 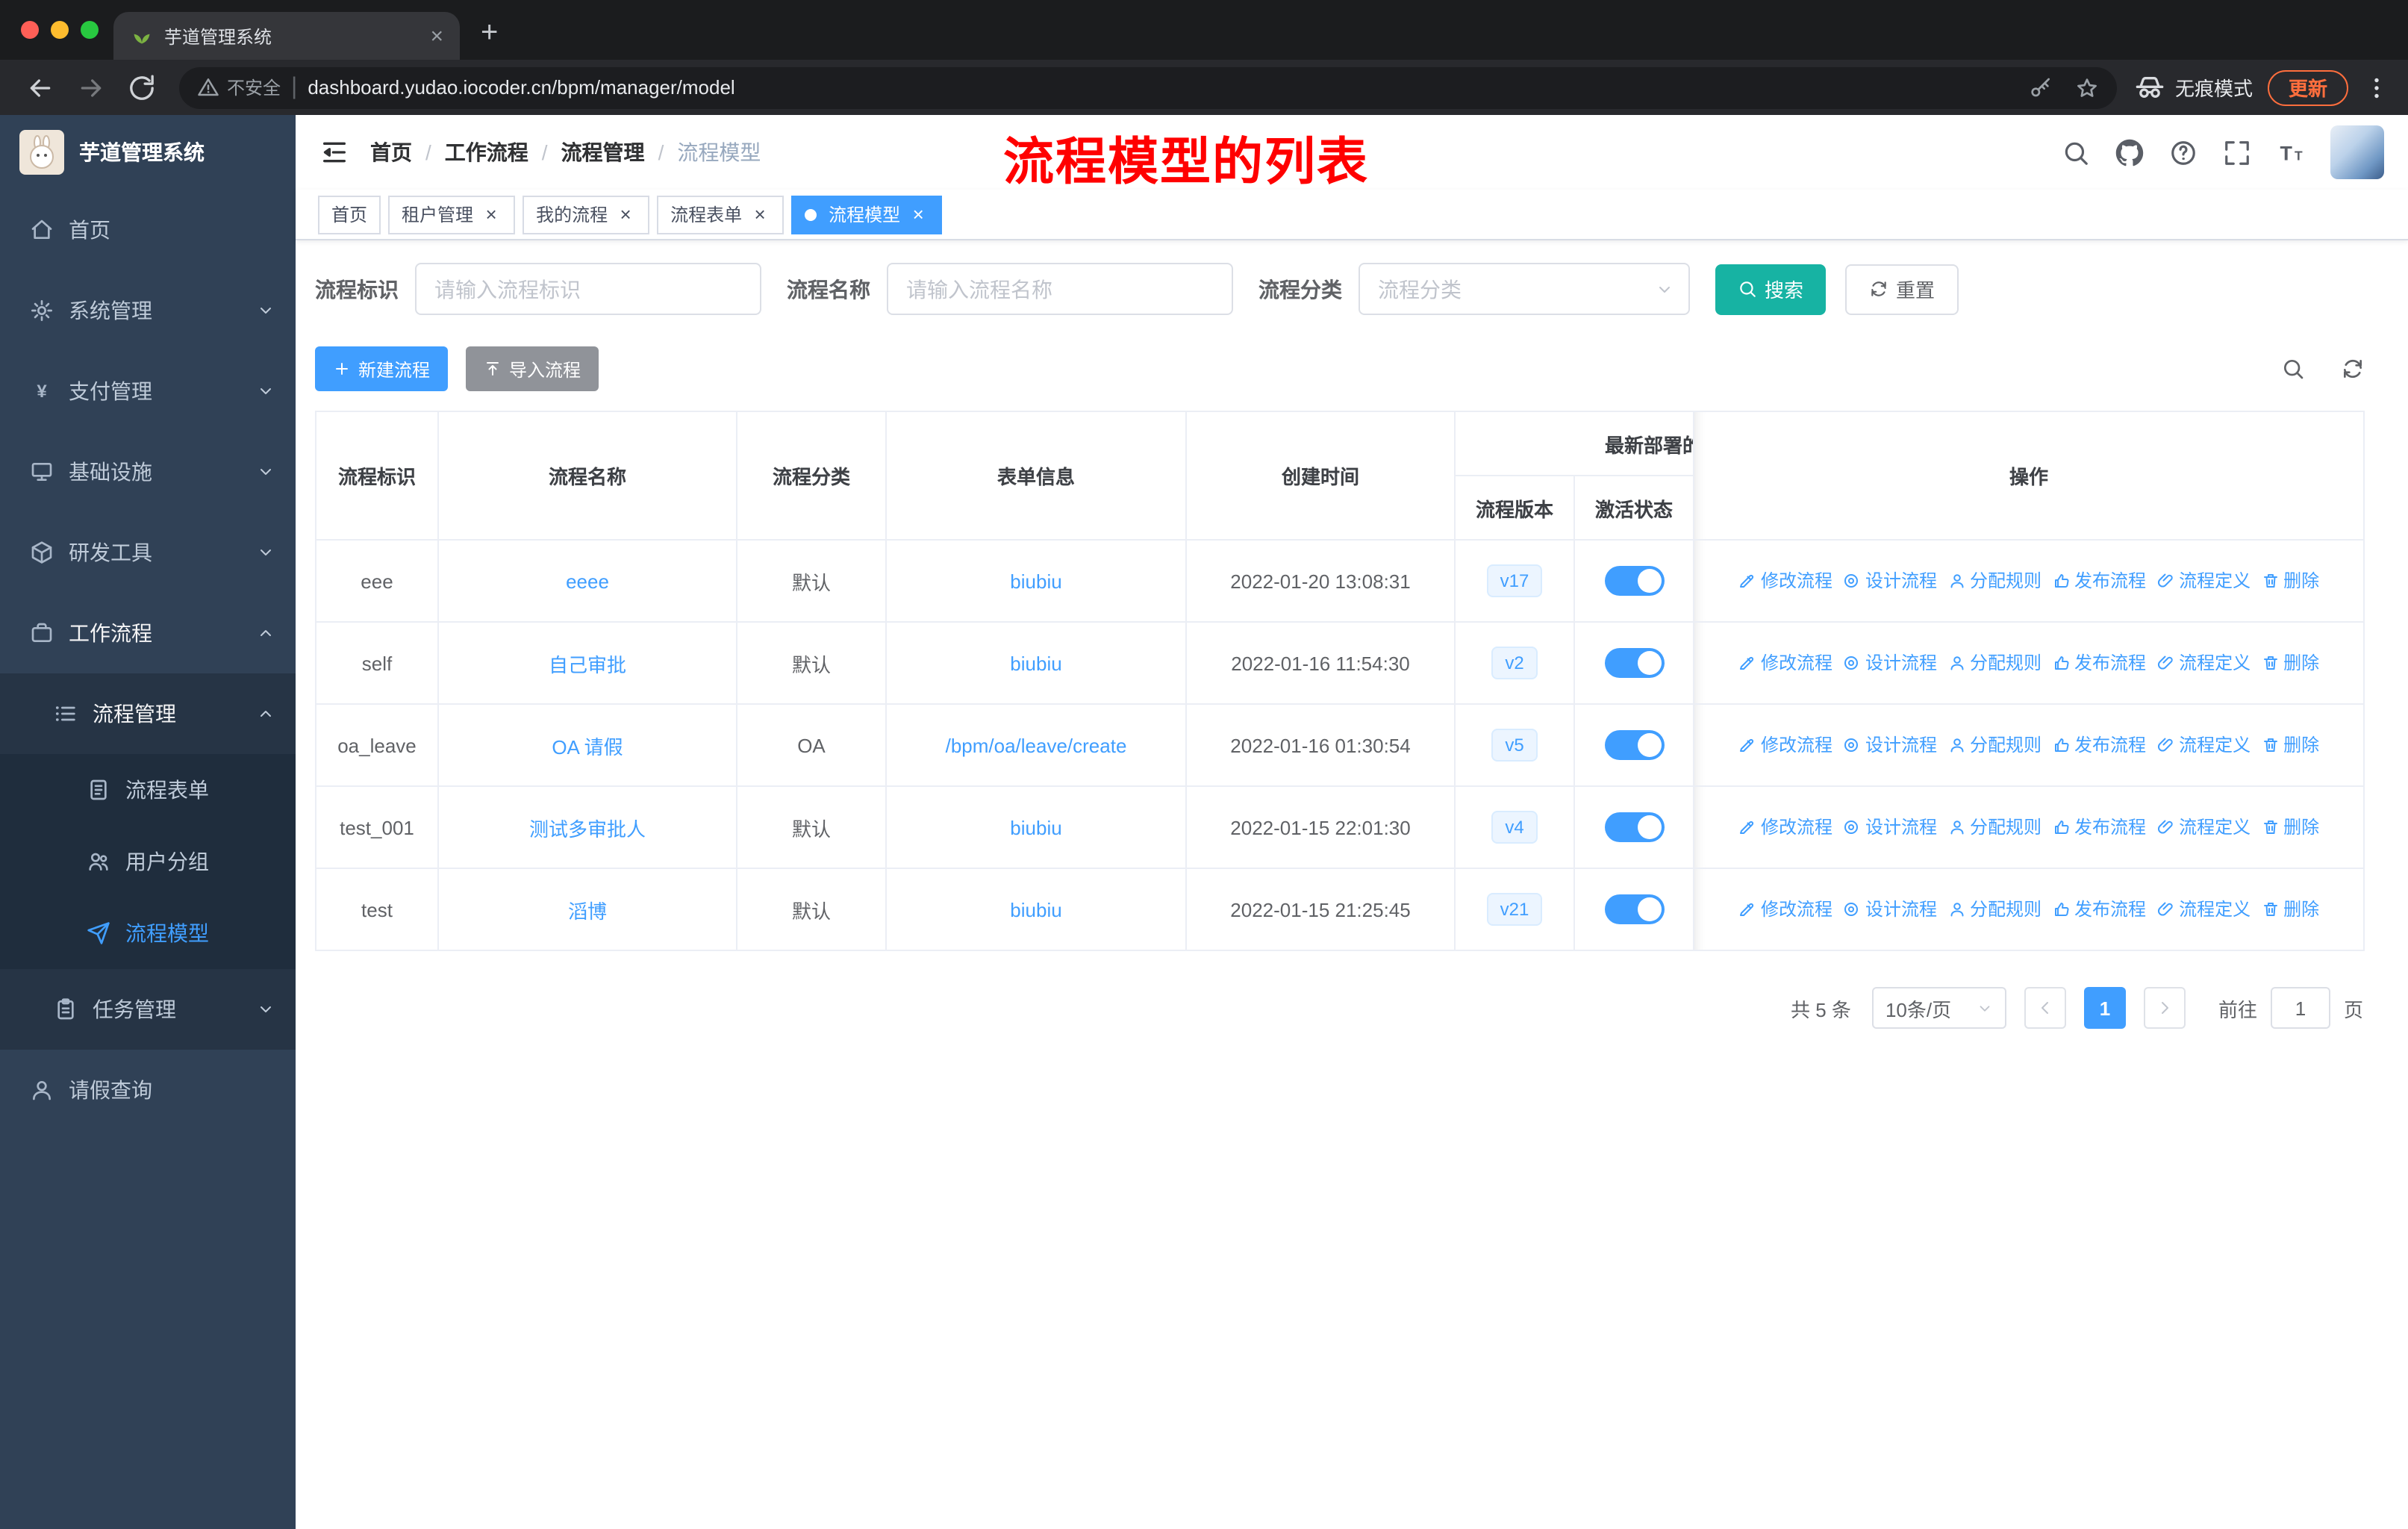 I want to click on sidebar-item-workflow: 工作流程, so click(x=148, y=633).